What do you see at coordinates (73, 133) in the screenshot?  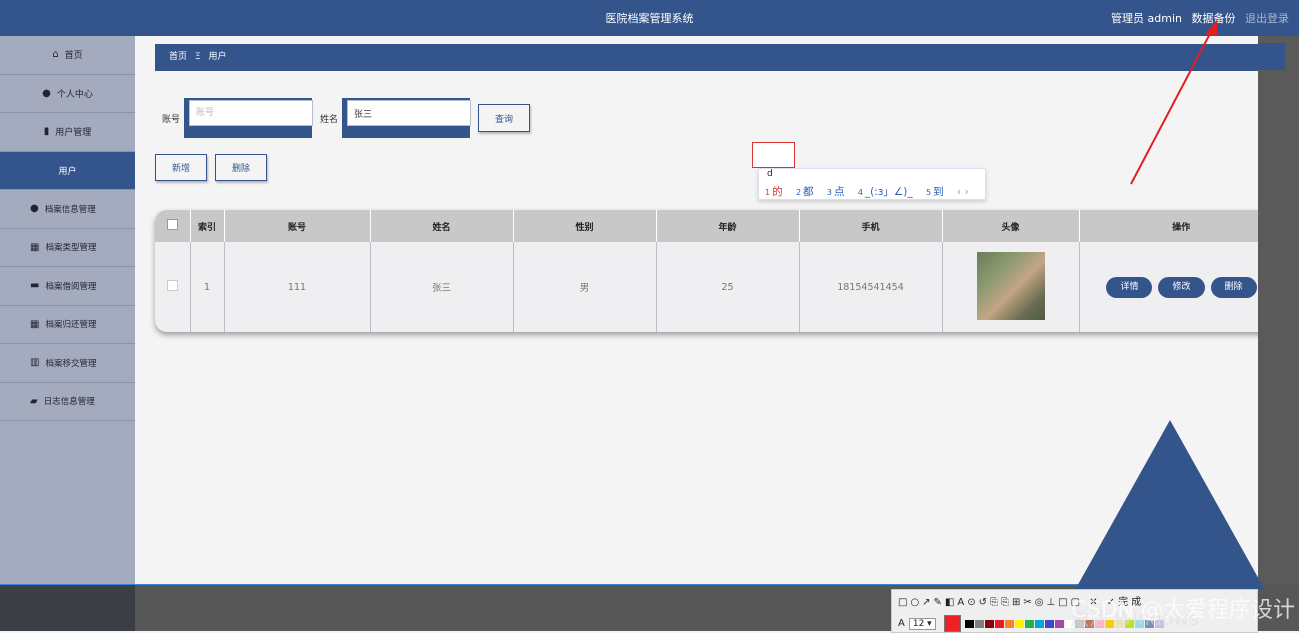 I see `sidebar-item-label: 用户管理` at bounding box center [73, 133].